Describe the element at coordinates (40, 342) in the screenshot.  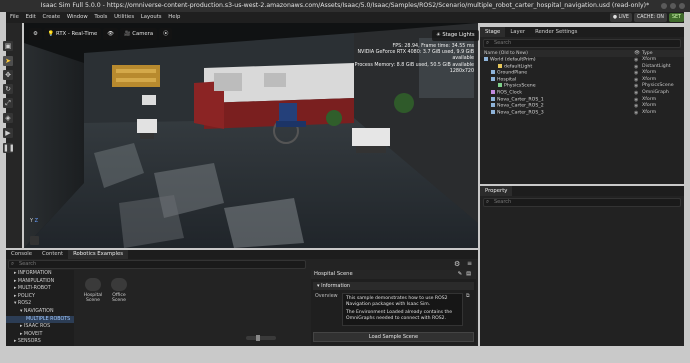
I see `examples-tree-item: ▸ SENSORS` at that location.